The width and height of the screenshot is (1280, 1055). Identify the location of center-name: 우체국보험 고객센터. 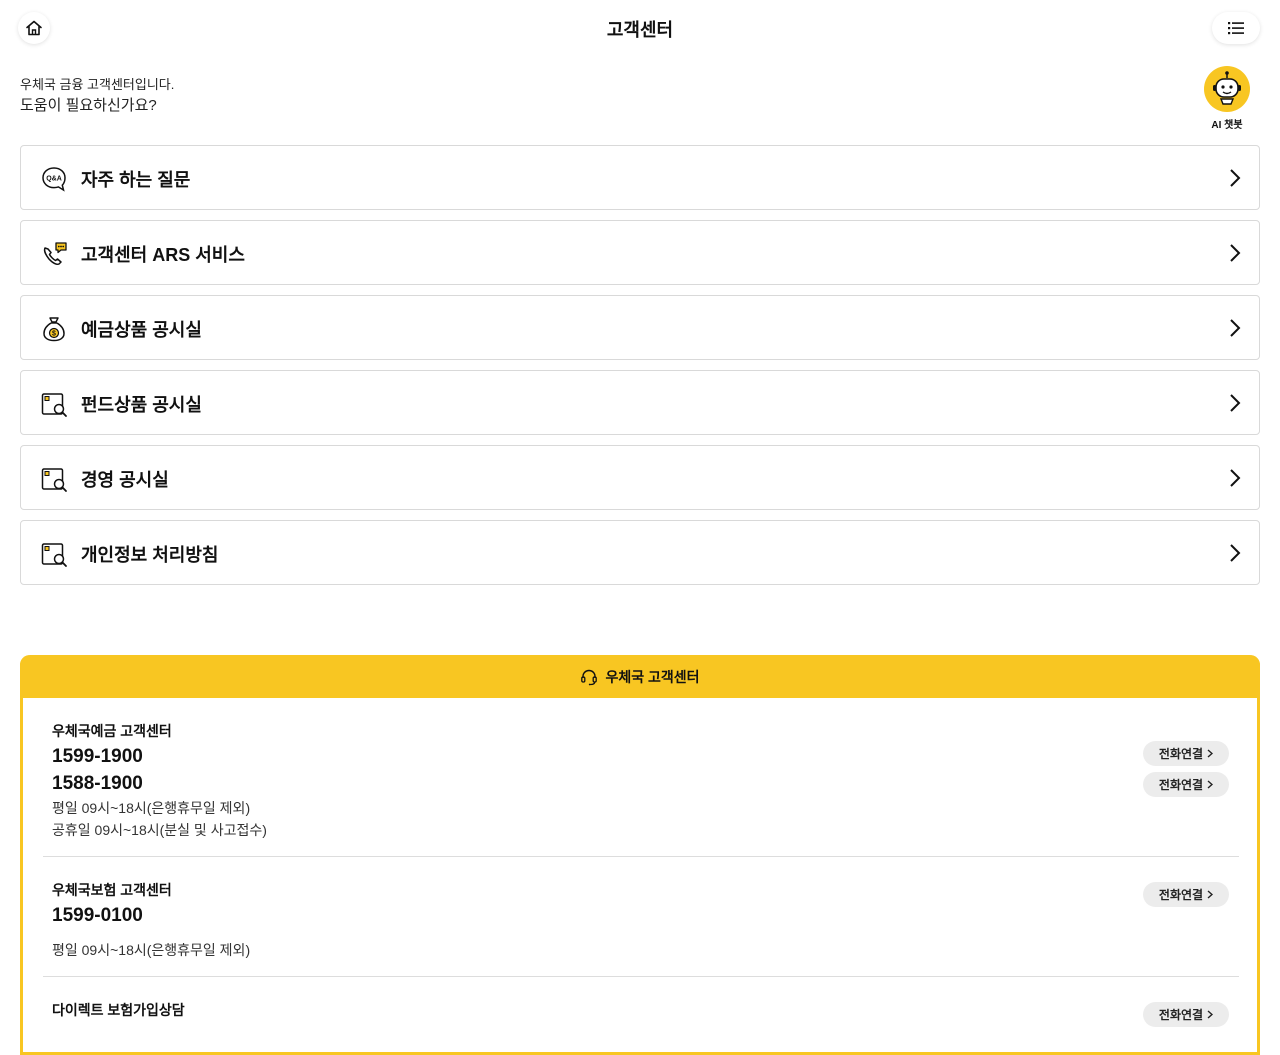
(112, 890).